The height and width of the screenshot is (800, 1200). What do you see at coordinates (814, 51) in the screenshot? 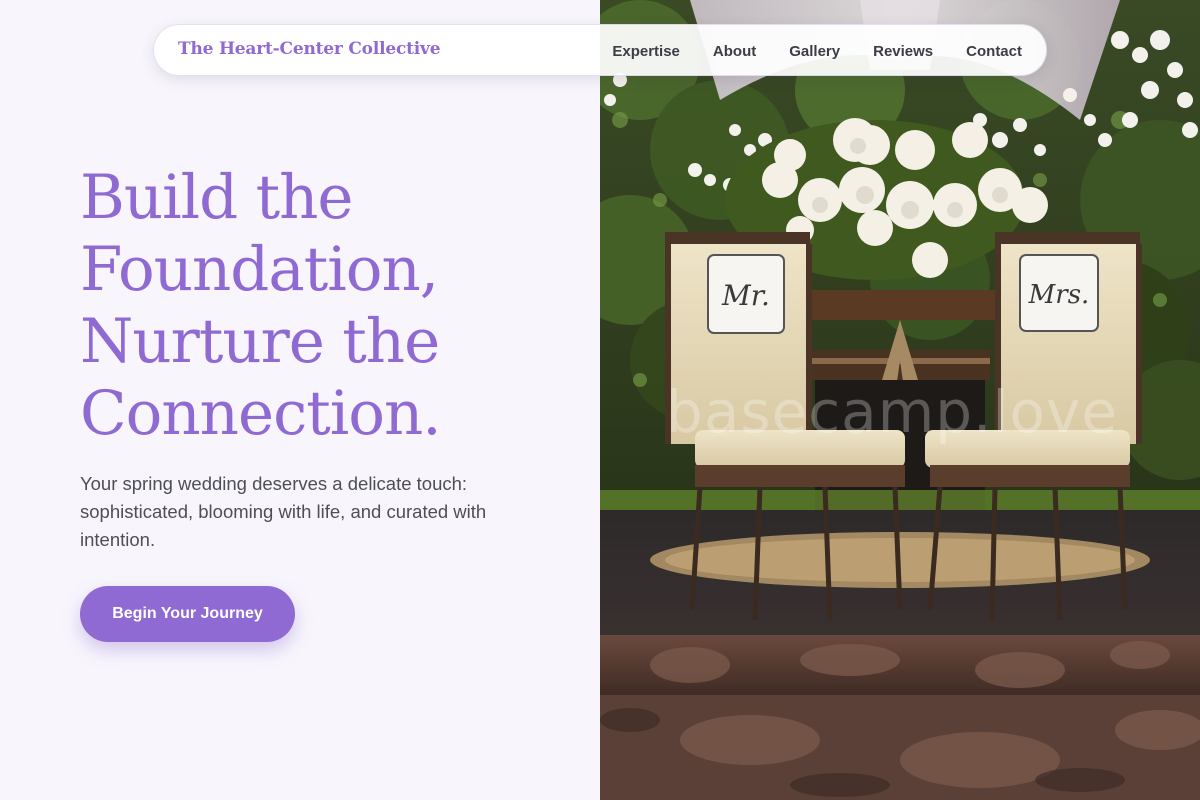
I see `nav-link-gallery: Gallery` at bounding box center [814, 51].